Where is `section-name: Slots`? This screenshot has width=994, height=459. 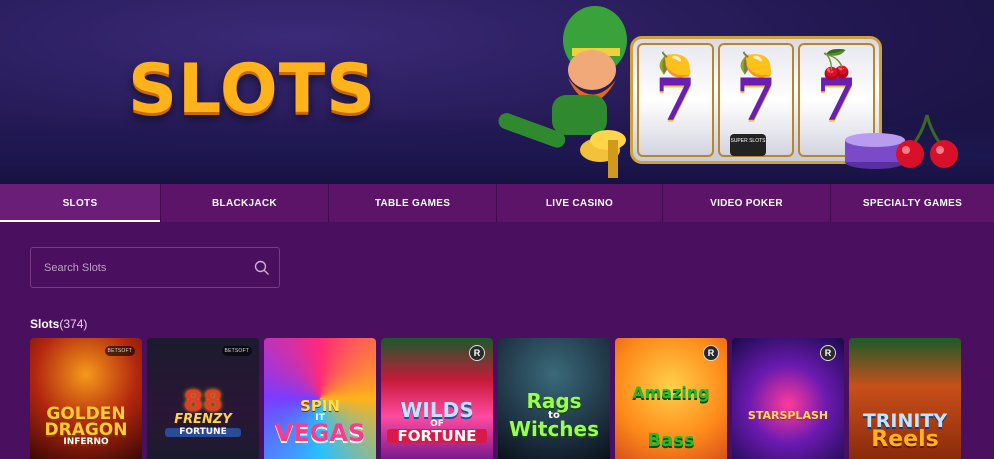
section-name: Slots is located at coordinates (45, 324).